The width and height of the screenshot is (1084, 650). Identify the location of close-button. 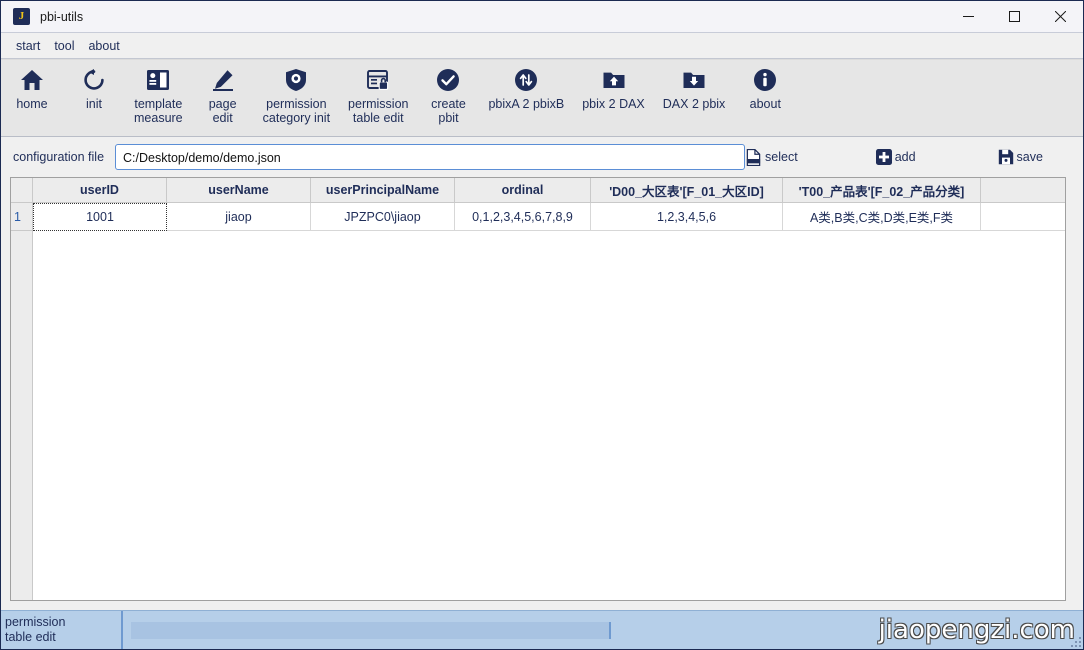
(1060, 16).